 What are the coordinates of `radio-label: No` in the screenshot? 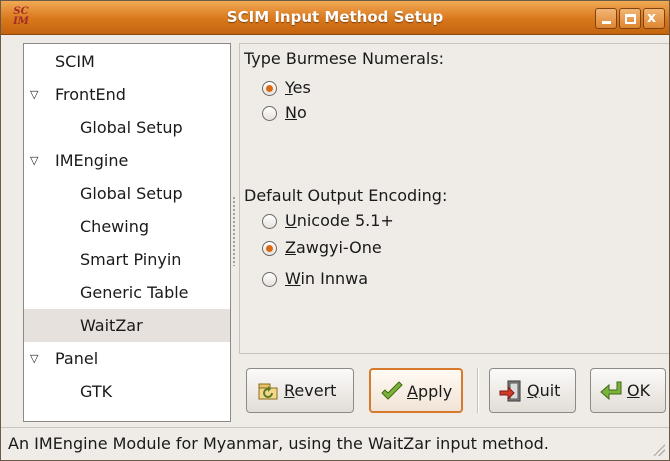 It's located at (296, 112).